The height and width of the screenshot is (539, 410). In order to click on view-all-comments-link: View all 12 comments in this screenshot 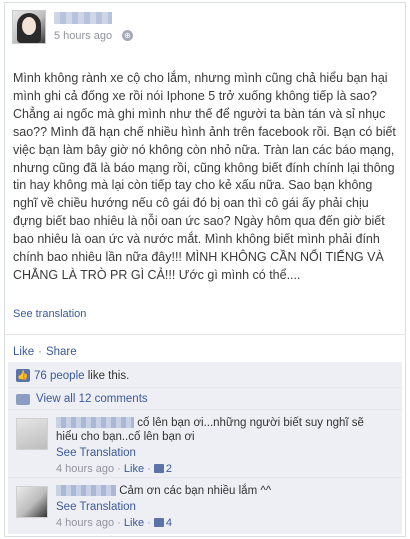, I will do `click(92, 399)`.